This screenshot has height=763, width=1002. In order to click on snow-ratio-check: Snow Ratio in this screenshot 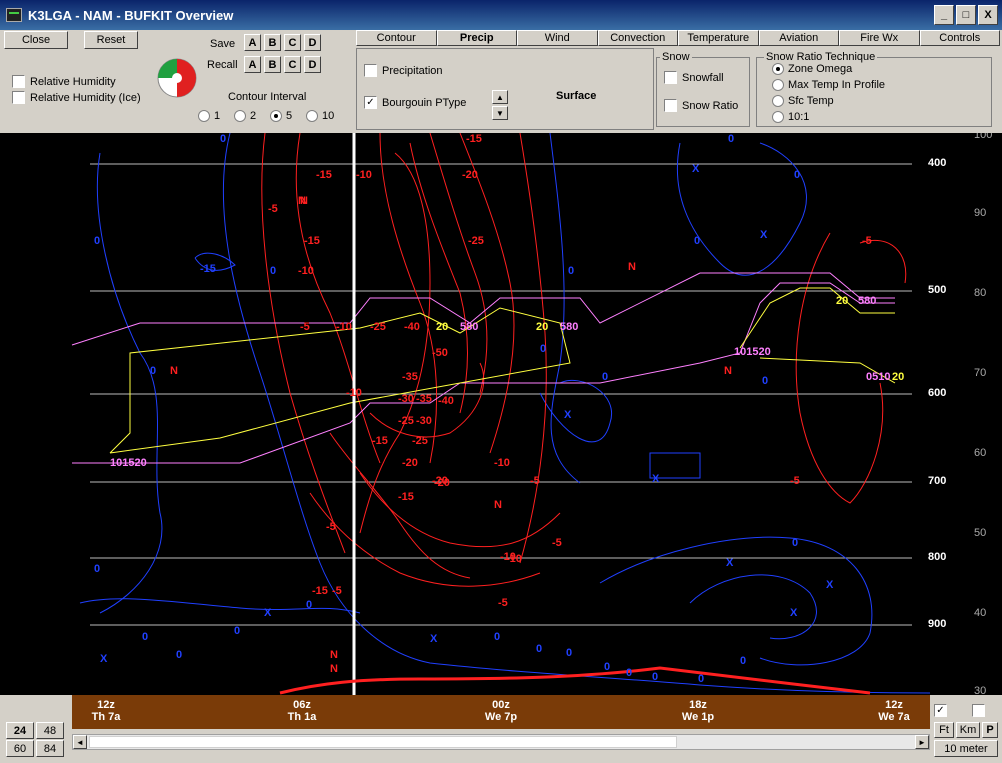, I will do `click(701, 105)`.